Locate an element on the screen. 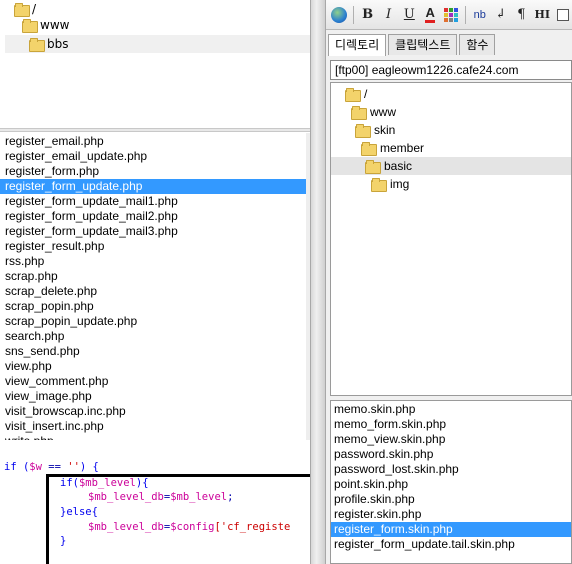  file-list-item: register_email_update.php is located at coordinates (153, 156).